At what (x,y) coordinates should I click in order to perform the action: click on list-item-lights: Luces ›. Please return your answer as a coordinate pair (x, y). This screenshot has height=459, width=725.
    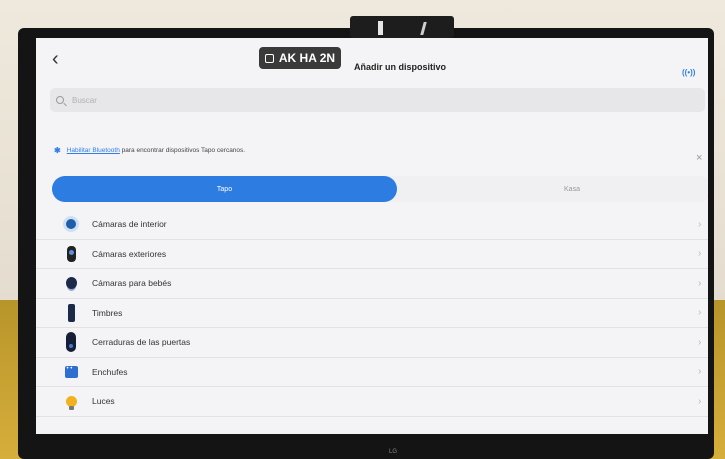
    Looking at the image, I should click on (372, 402).